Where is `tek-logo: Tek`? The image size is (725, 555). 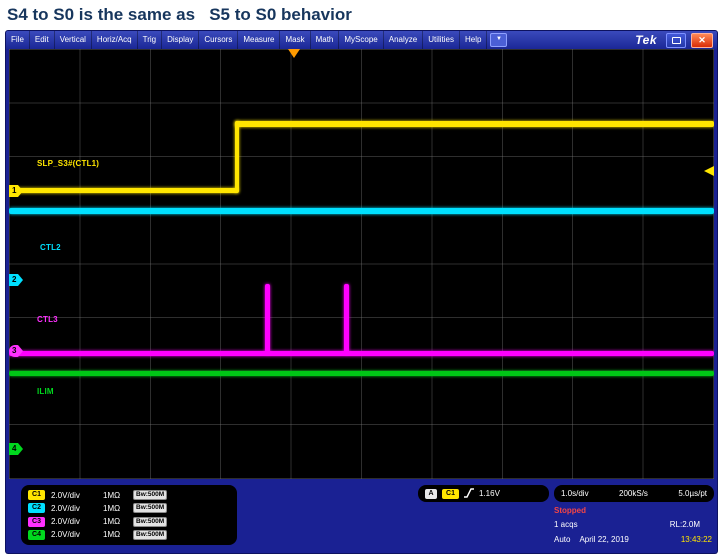 tek-logo: Tek is located at coordinates (646, 40).